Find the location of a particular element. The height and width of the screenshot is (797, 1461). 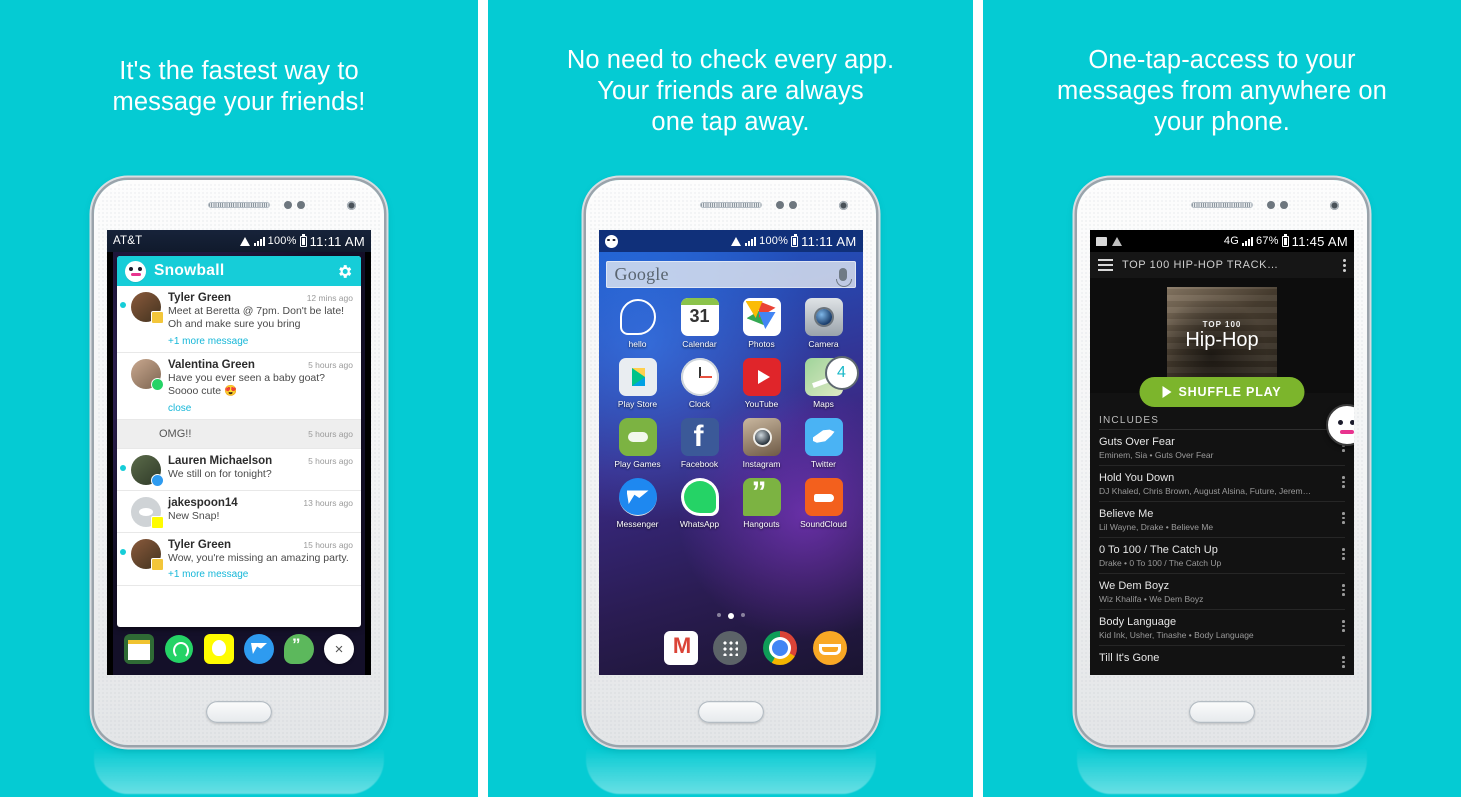

gear-icon is located at coordinates (344, 271).